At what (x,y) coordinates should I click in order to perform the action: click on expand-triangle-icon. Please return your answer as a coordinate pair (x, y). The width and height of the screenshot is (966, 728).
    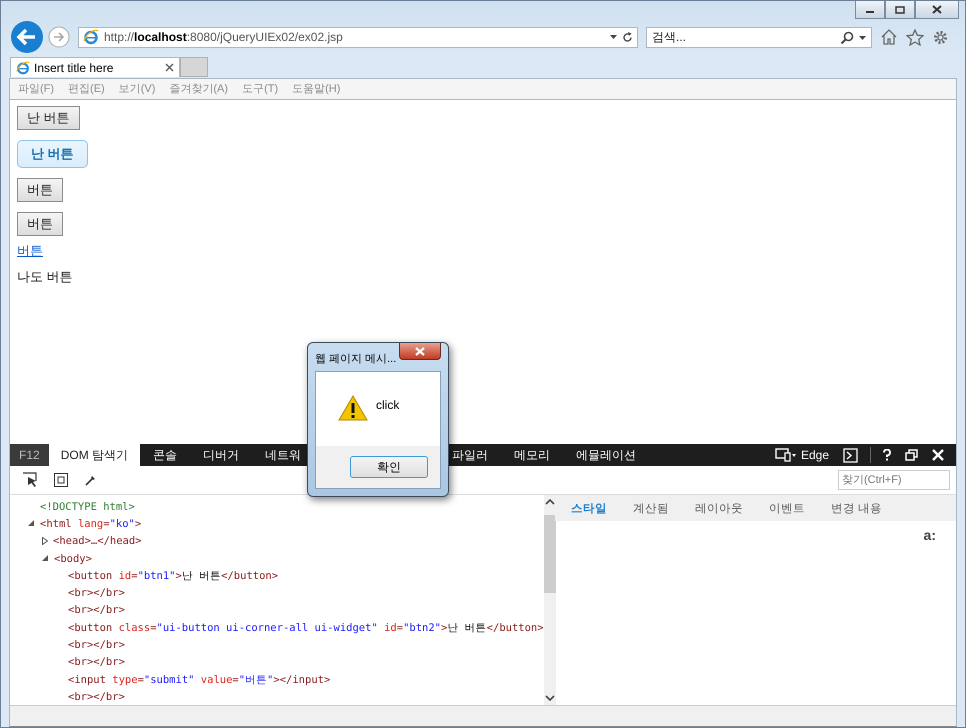
    Looking at the image, I should click on (45, 541).